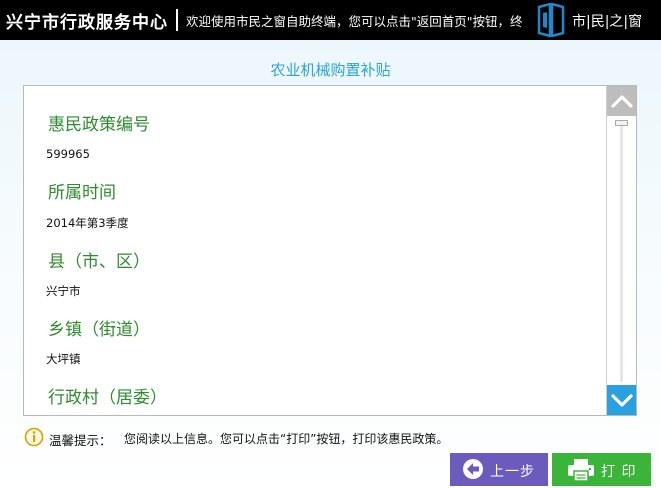  I want to click on window-logo-icon, so click(551, 20).